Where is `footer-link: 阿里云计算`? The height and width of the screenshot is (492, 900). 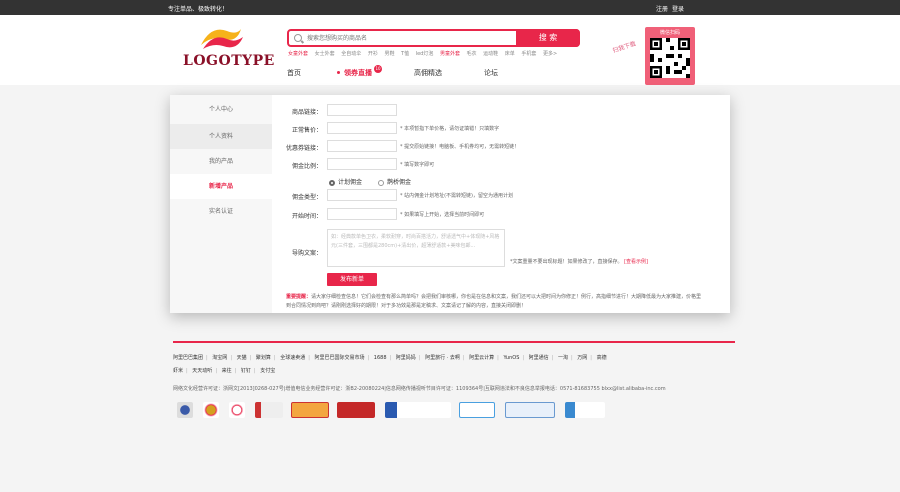
footer-link: 阿里云计算 is located at coordinates (481, 358).